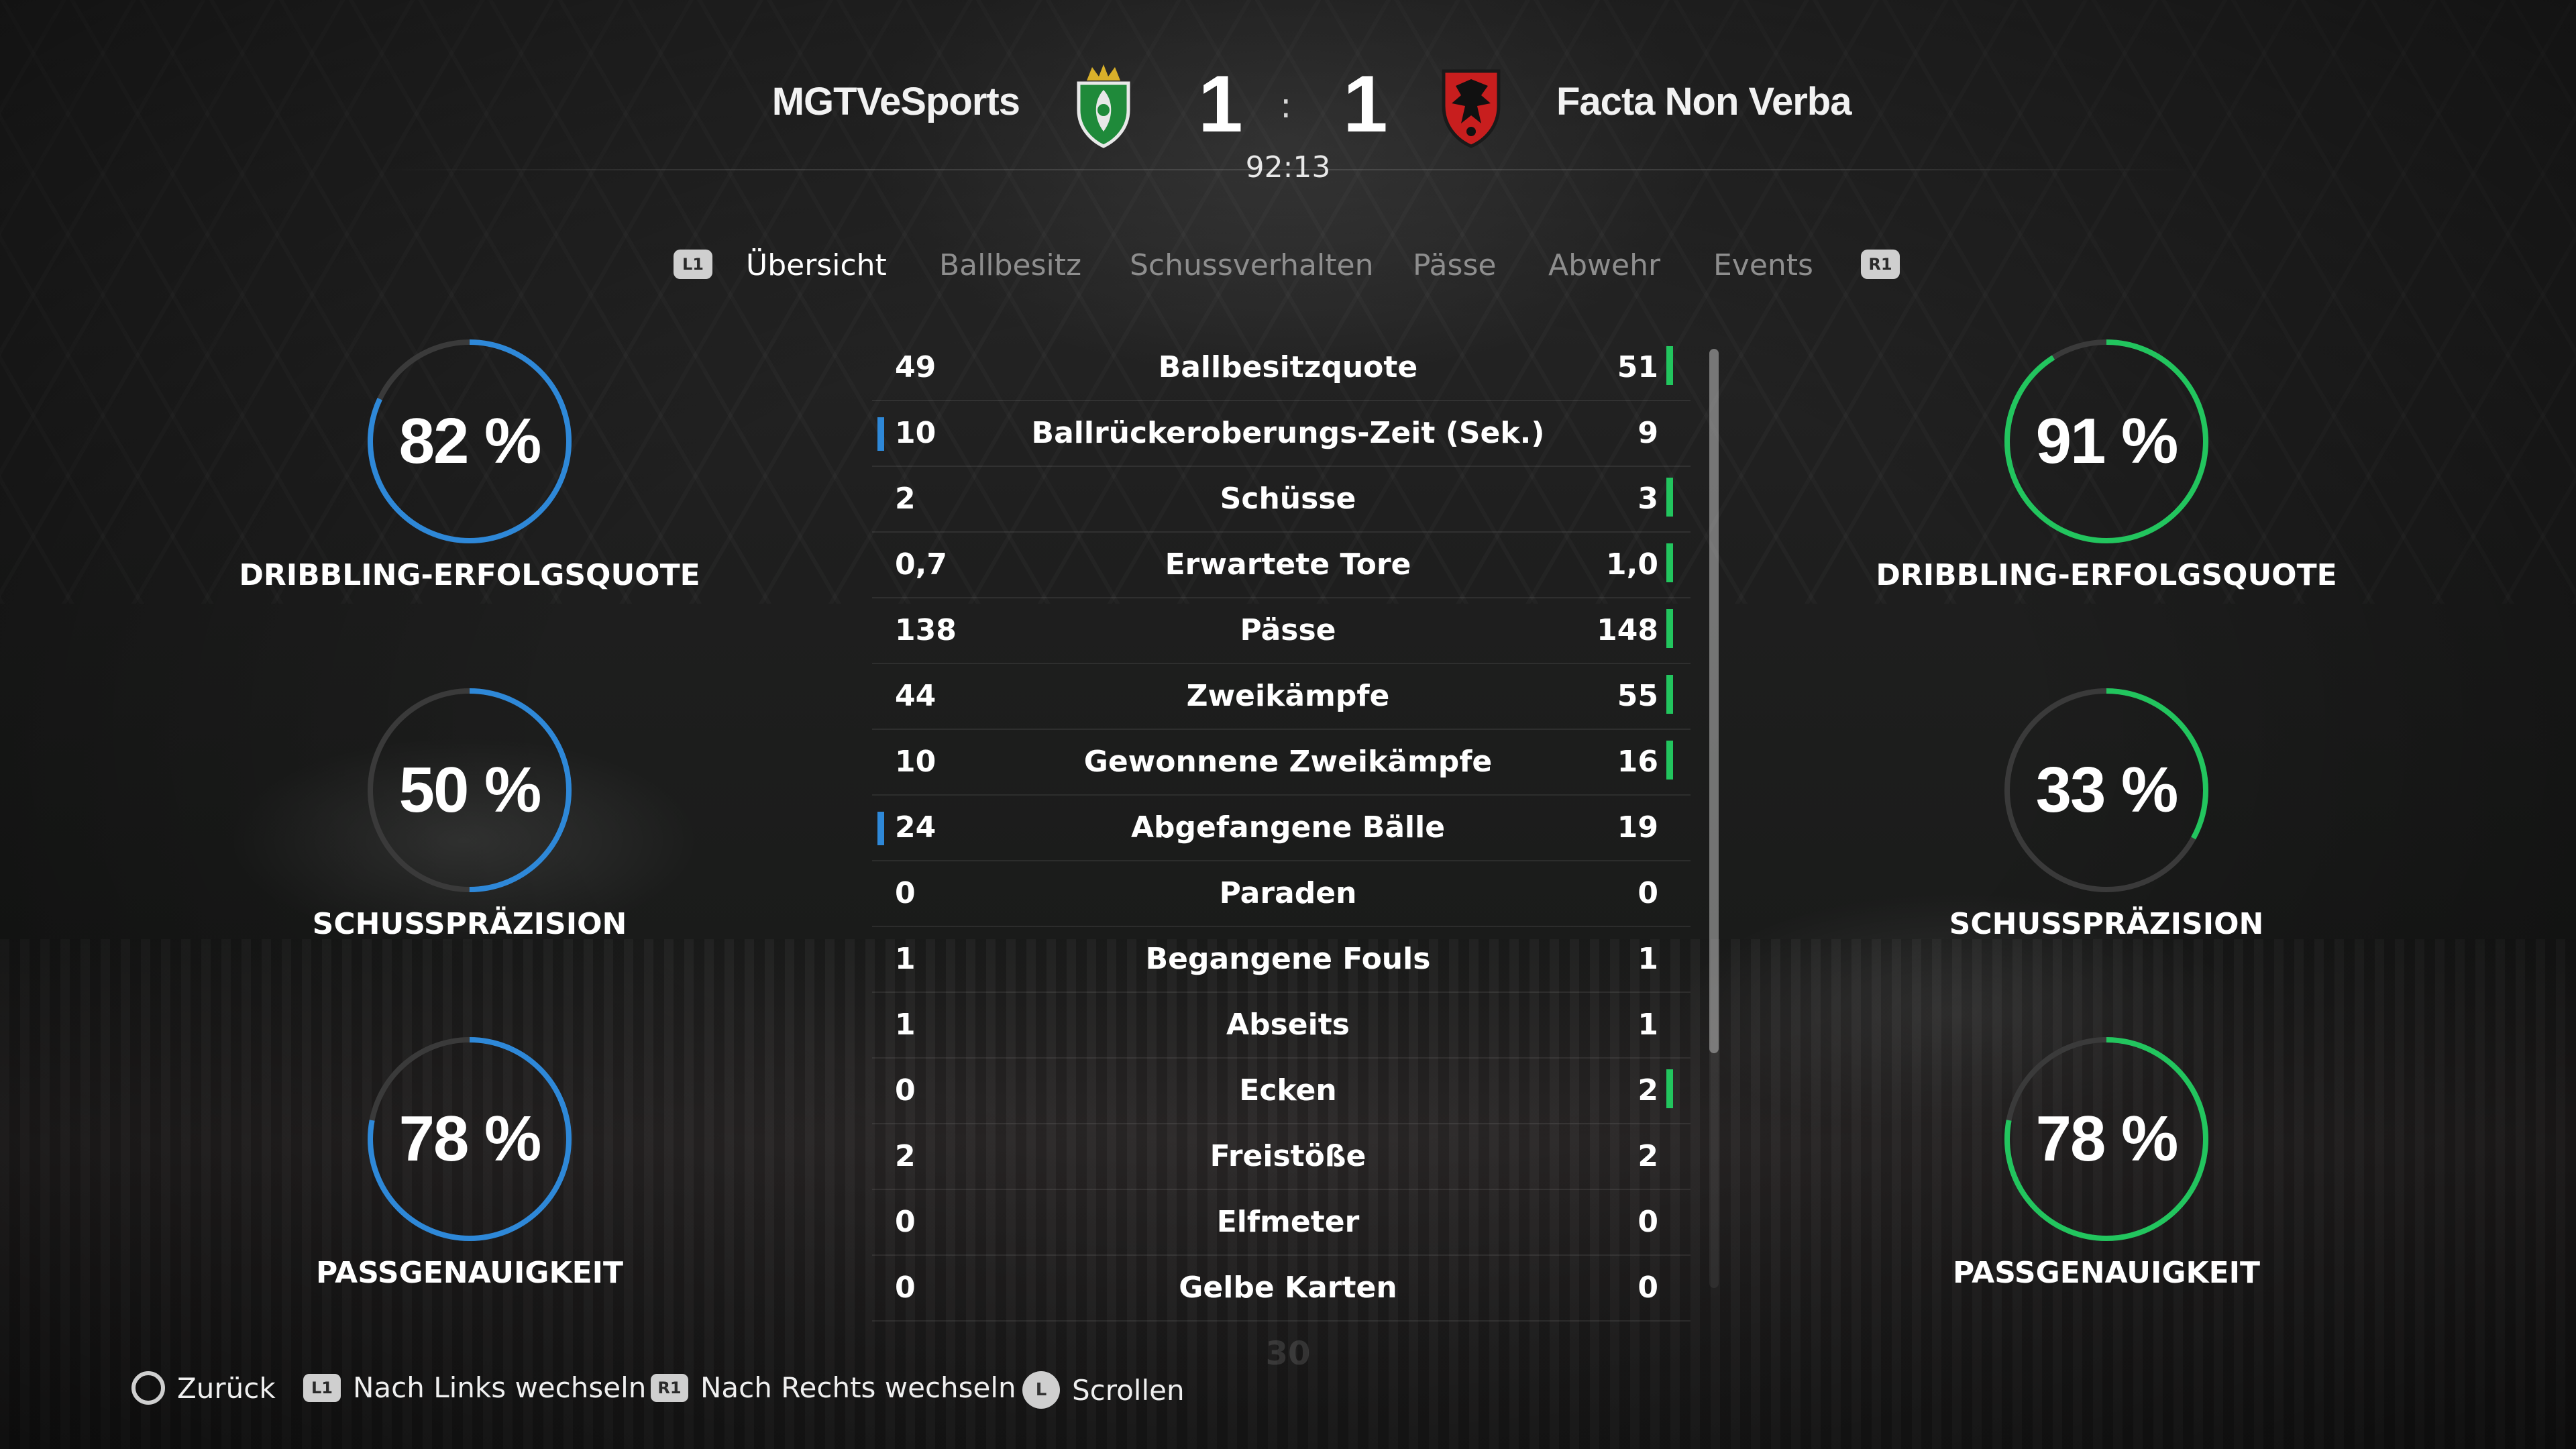 The height and width of the screenshot is (1449, 2576). I want to click on tab-events: Events, so click(1763, 265).